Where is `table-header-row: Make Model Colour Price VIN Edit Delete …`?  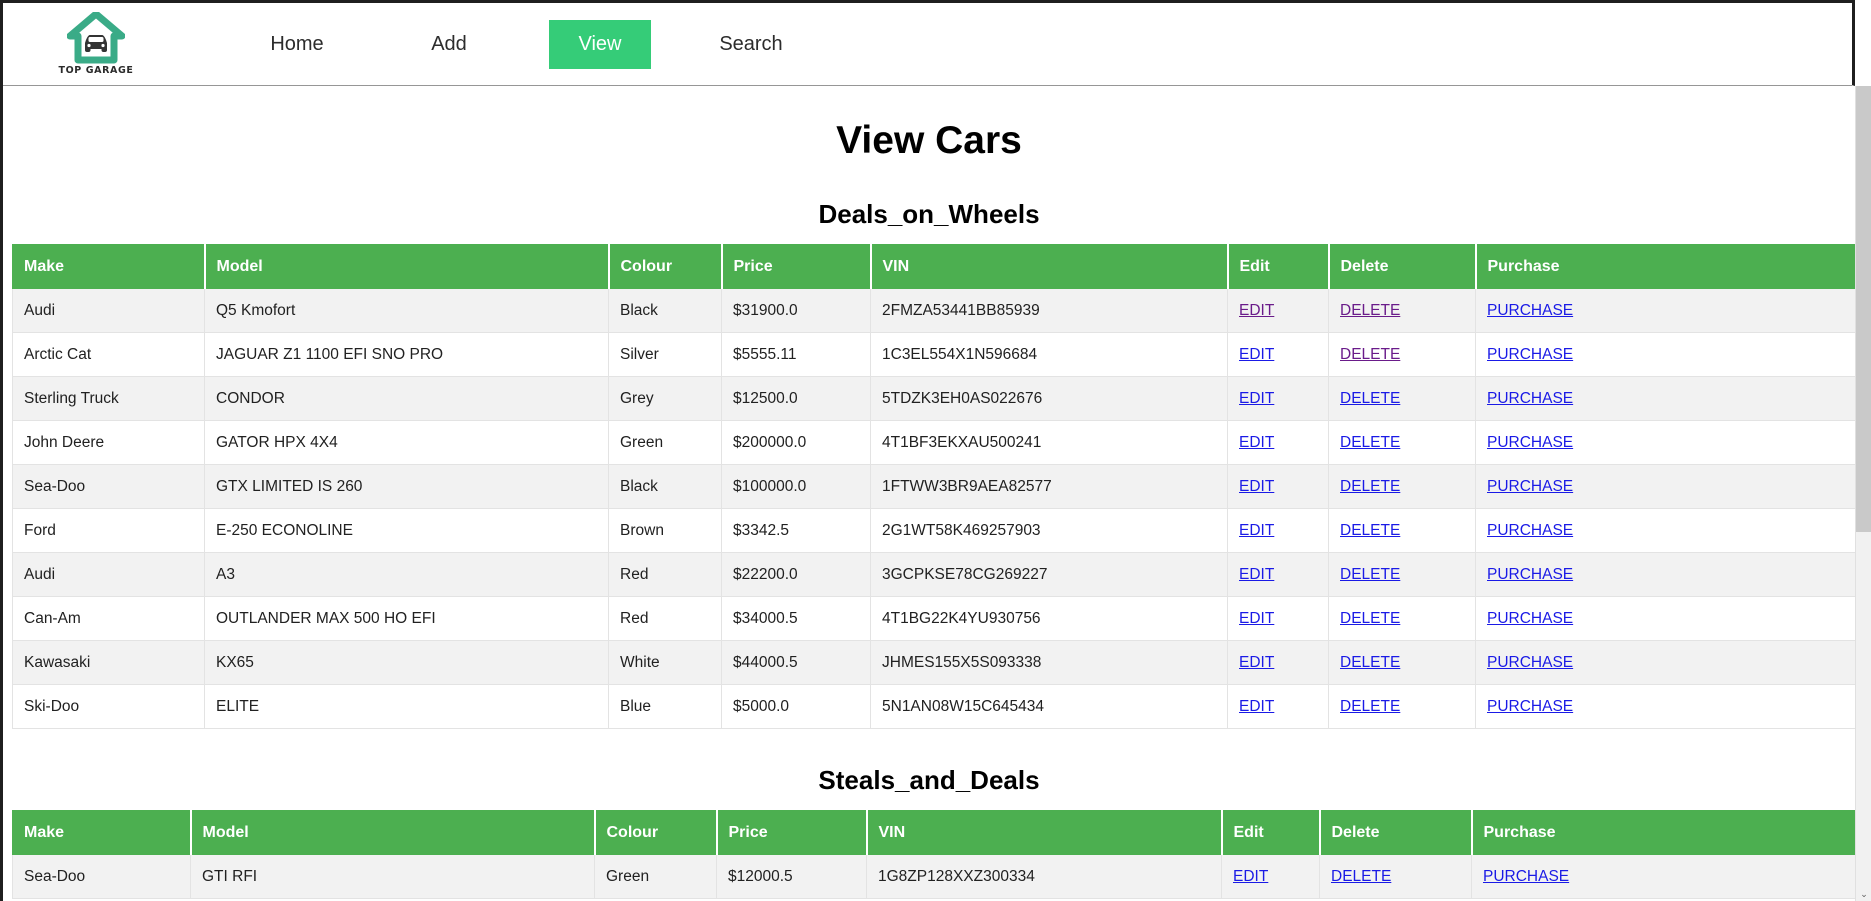
table-header-row: Make Model Colour Price VIN Edit Delete … is located at coordinates (934, 266).